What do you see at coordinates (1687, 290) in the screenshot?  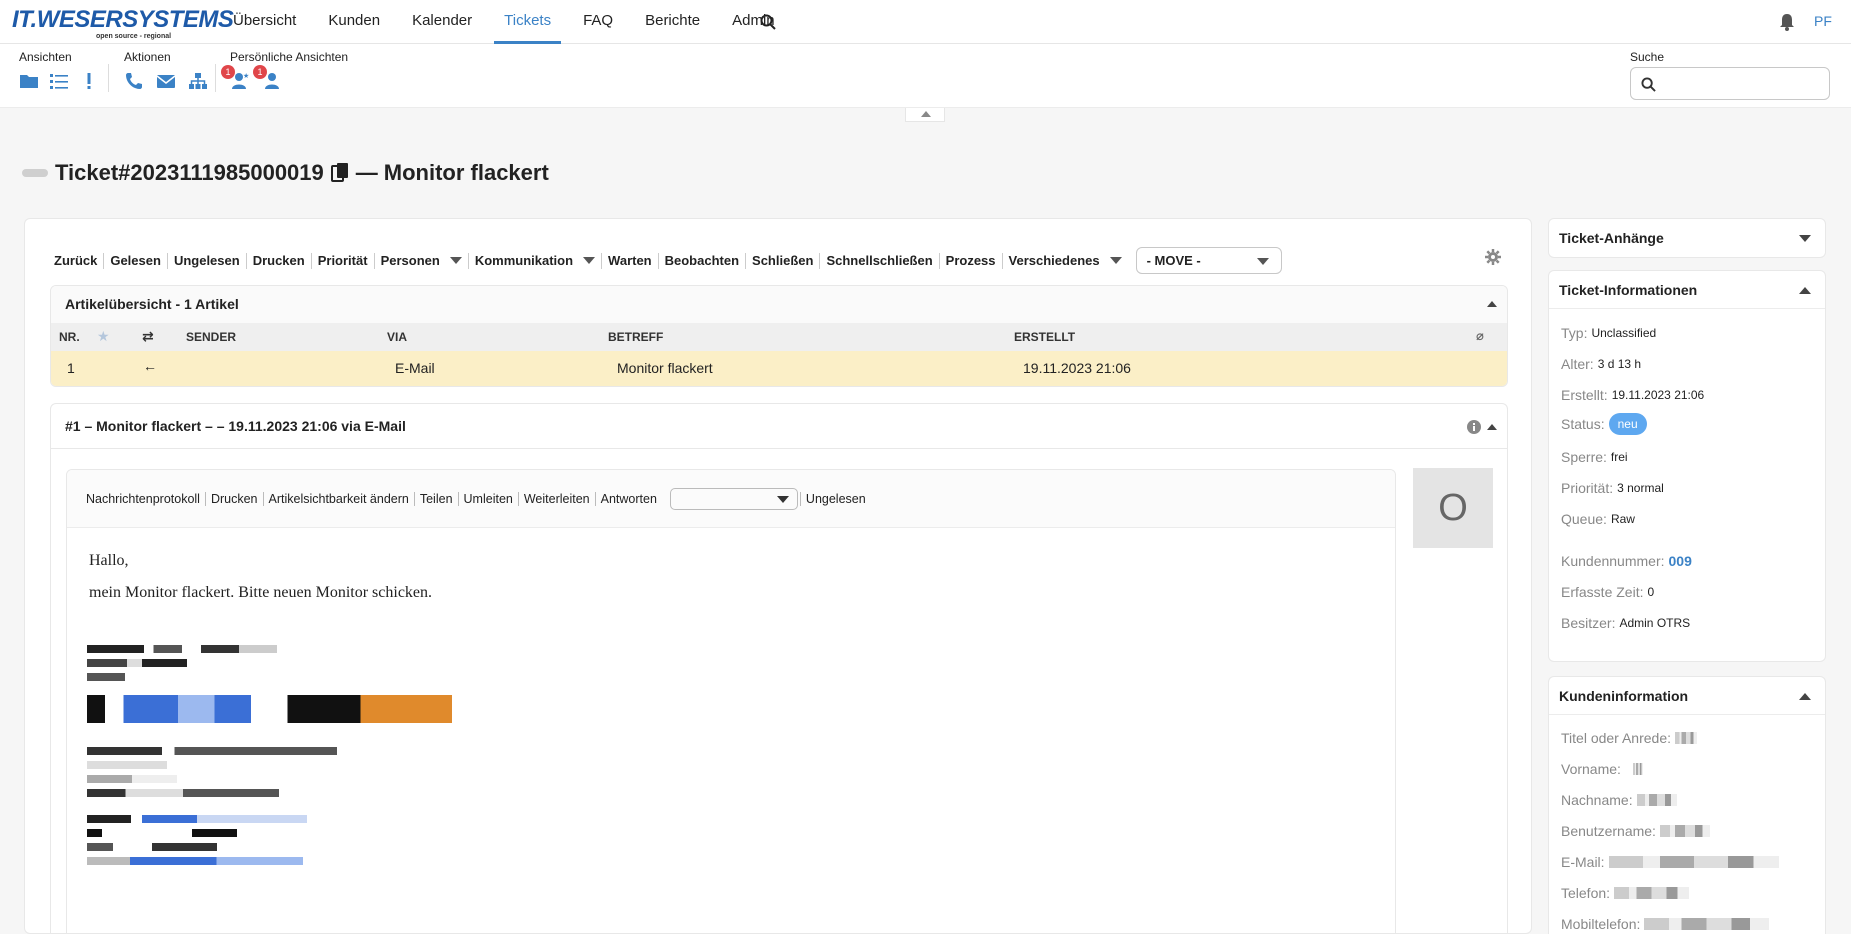 I see `ticket-information-header: Ticket-Informationen` at bounding box center [1687, 290].